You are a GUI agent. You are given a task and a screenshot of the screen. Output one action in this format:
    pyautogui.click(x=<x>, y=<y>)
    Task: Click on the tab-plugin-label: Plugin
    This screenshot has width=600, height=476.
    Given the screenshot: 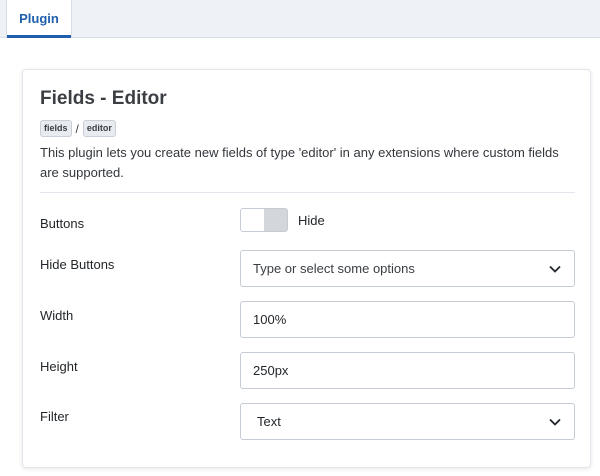 What is the action you would take?
    pyautogui.click(x=39, y=18)
    